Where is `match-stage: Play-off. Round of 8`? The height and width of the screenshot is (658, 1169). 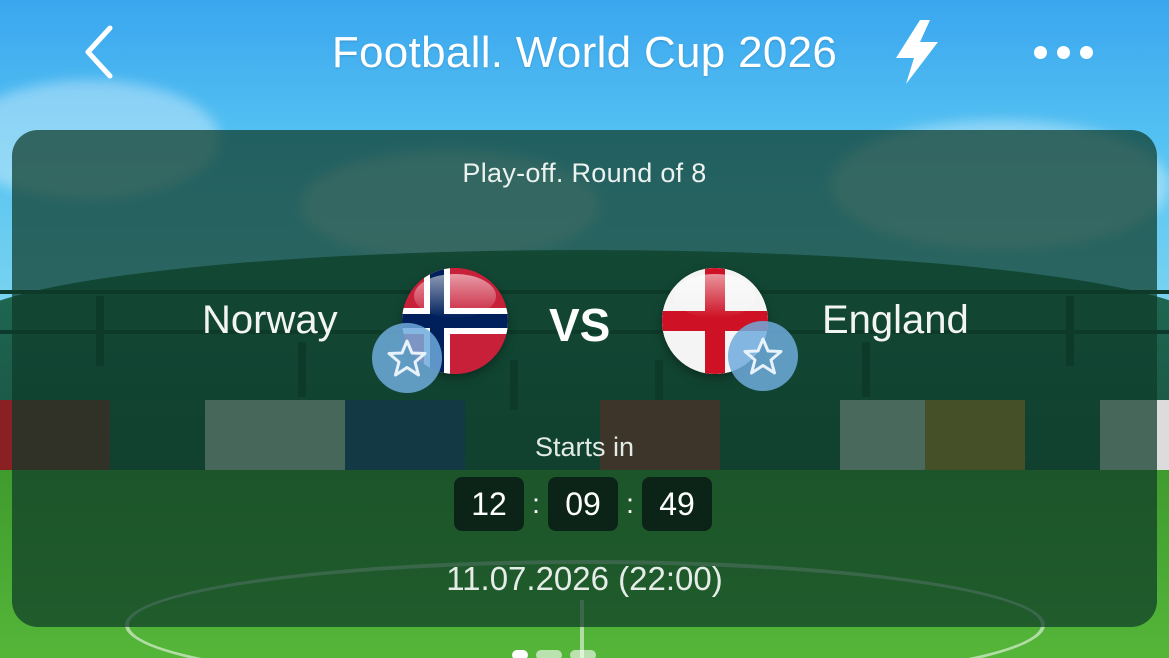
match-stage: Play-off. Round of 8 is located at coordinates (584, 173).